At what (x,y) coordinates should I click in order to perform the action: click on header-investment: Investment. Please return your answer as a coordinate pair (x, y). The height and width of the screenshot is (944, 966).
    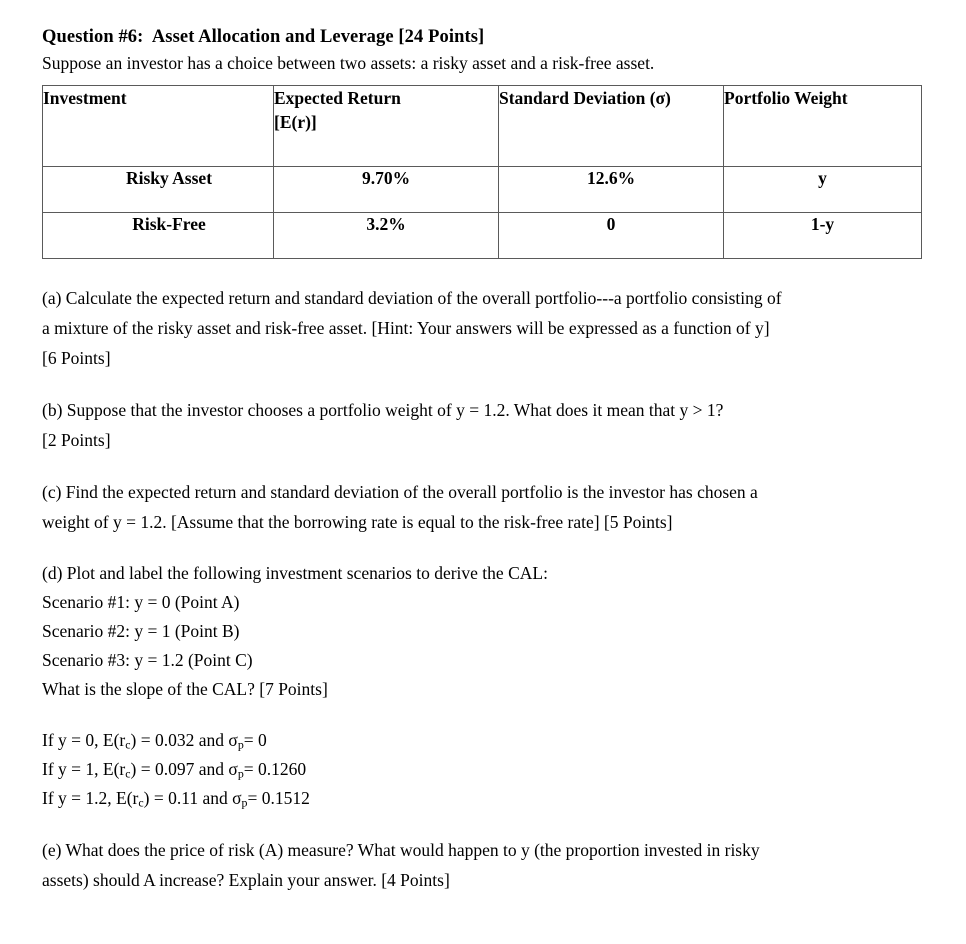
    Looking at the image, I should click on (158, 126).